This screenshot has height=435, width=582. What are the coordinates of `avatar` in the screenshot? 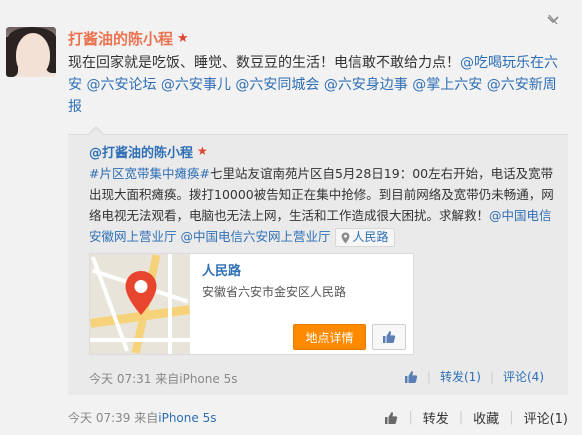 It's located at (31, 52).